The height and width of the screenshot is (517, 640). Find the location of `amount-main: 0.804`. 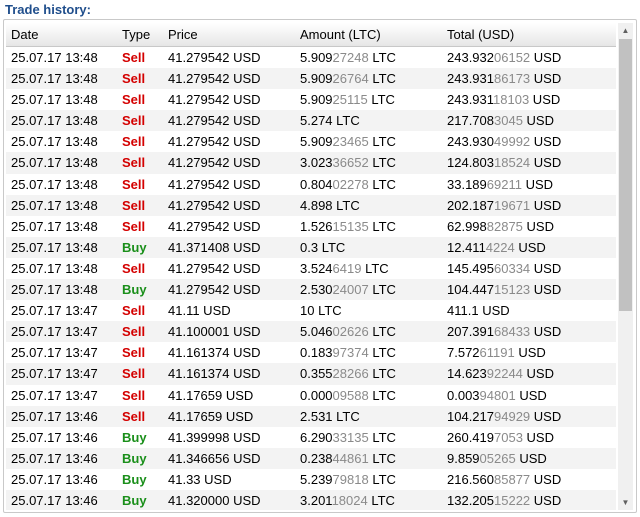

amount-main: 0.804 is located at coordinates (316, 184).